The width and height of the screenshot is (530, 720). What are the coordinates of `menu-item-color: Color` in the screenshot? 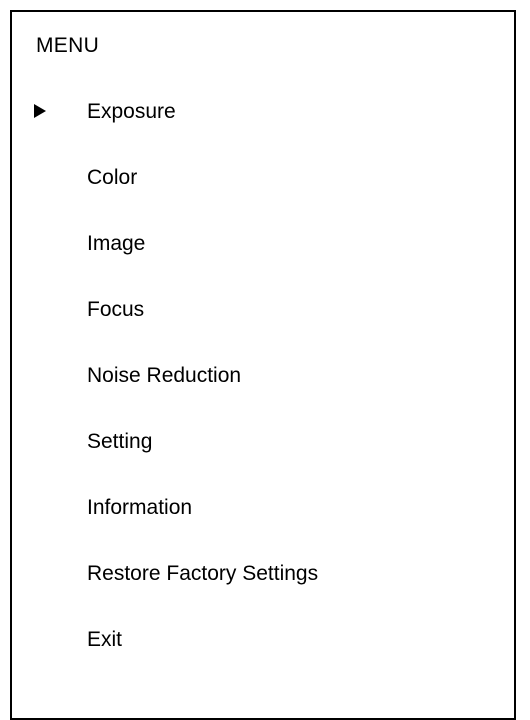 It's located at (263, 178).